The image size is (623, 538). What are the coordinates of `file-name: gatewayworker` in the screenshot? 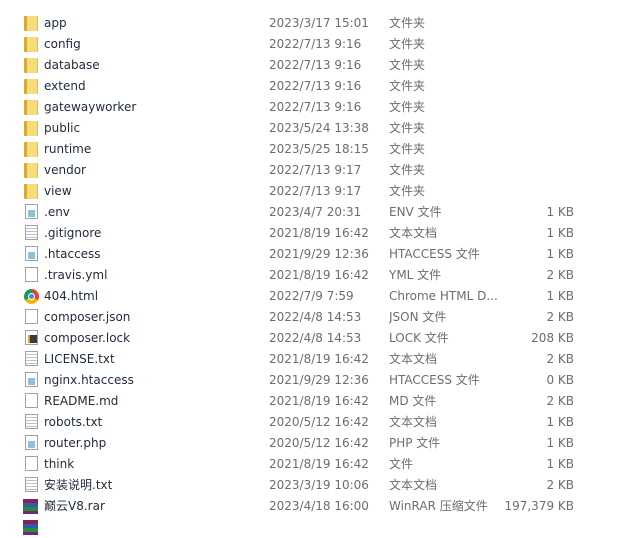 It's located at (90, 107).